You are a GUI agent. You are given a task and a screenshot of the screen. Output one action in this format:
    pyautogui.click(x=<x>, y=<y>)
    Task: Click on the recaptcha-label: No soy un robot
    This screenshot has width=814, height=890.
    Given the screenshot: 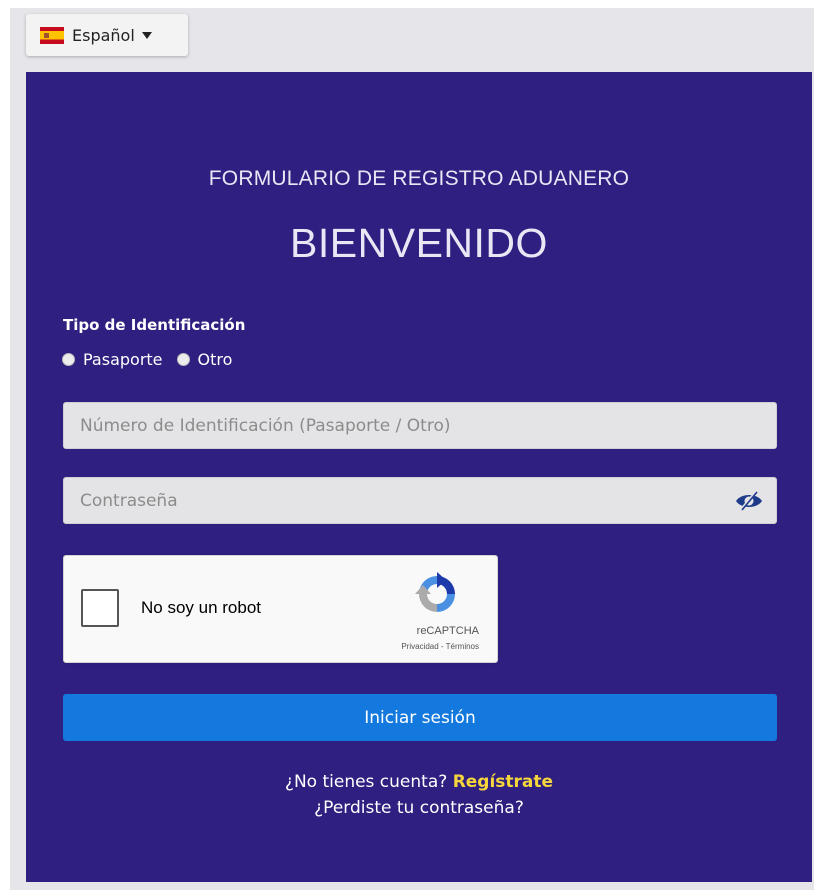 What is the action you would take?
    pyautogui.click(x=201, y=607)
    